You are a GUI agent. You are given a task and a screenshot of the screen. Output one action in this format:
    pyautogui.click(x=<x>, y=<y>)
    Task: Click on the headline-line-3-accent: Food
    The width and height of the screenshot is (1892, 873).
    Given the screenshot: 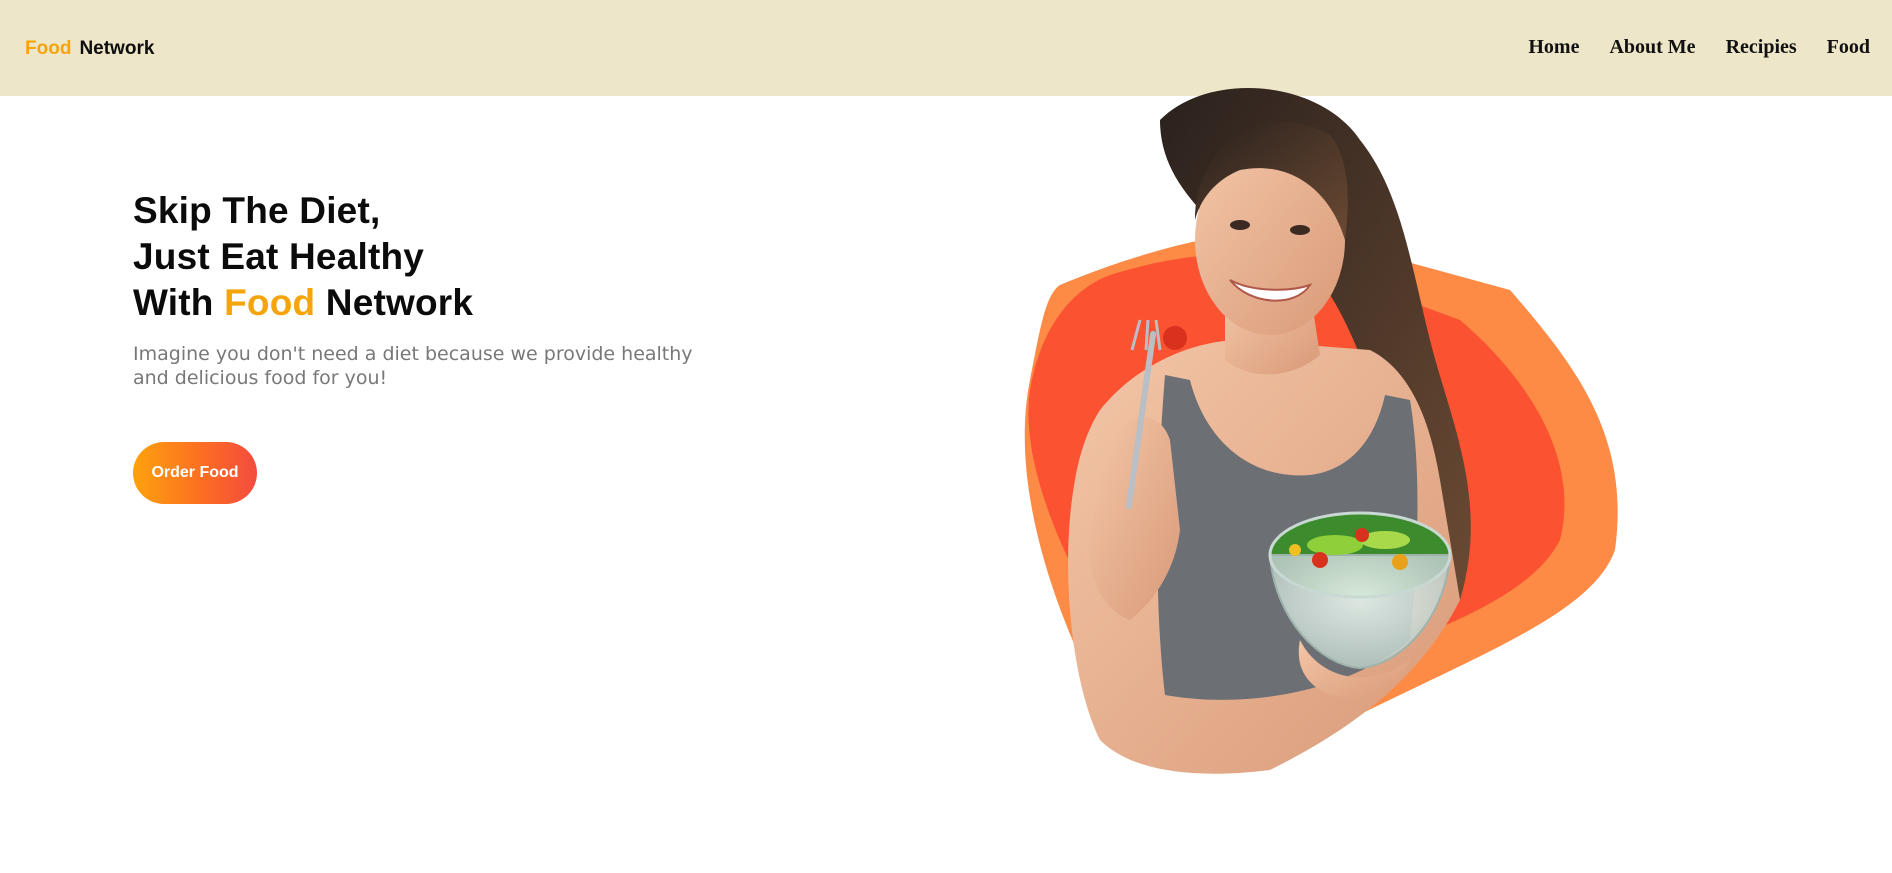 What is the action you would take?
    pyautogui.click(x=270, y=302)
    